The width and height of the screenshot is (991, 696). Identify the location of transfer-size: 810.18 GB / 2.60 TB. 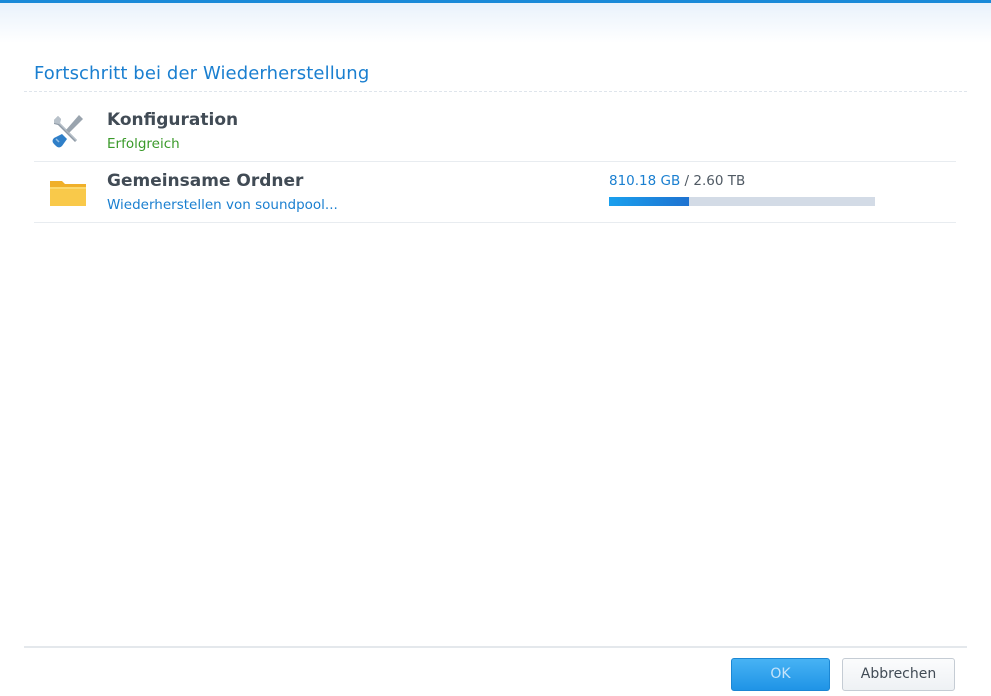
(677, 181).